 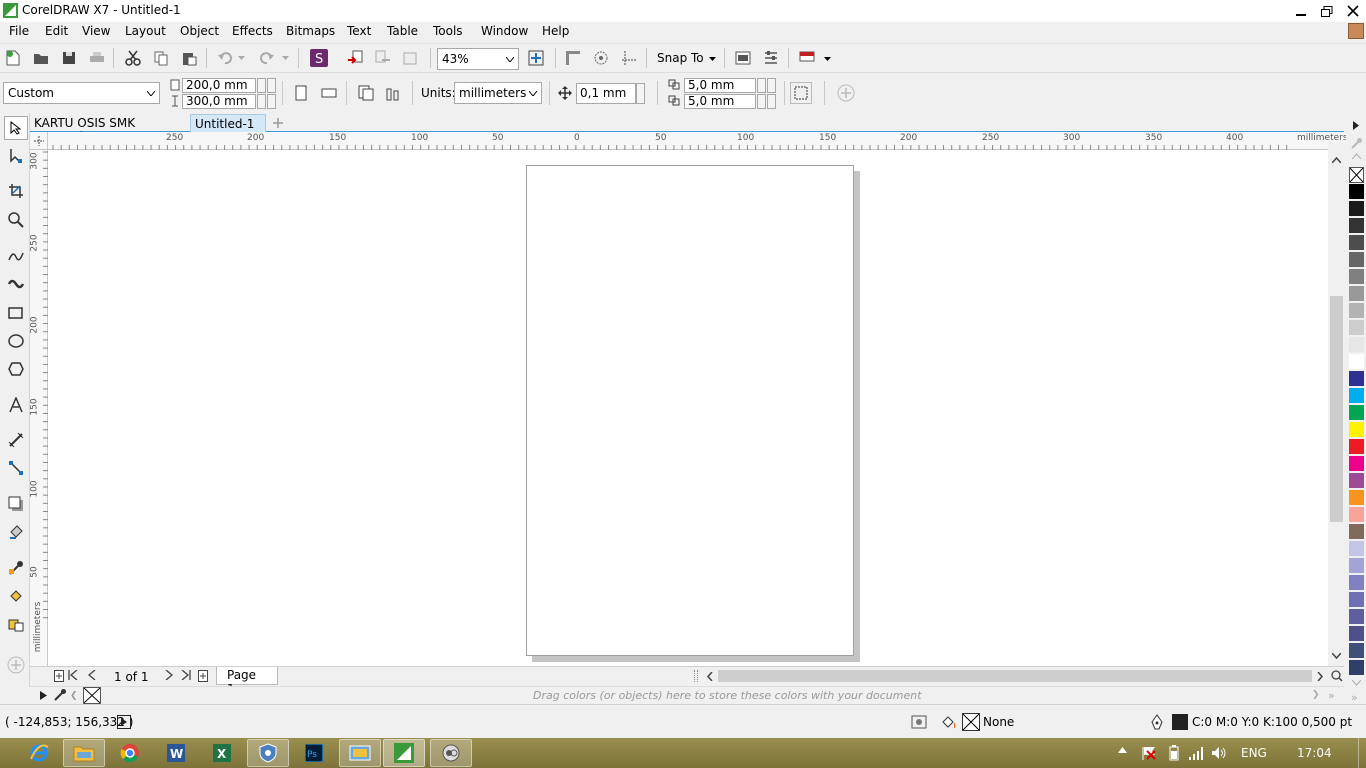 What do you see at coordinates (1336, 409) in the screenshot?
I see `vertical-scroll-thumb` at bounding box center [1336, 409].